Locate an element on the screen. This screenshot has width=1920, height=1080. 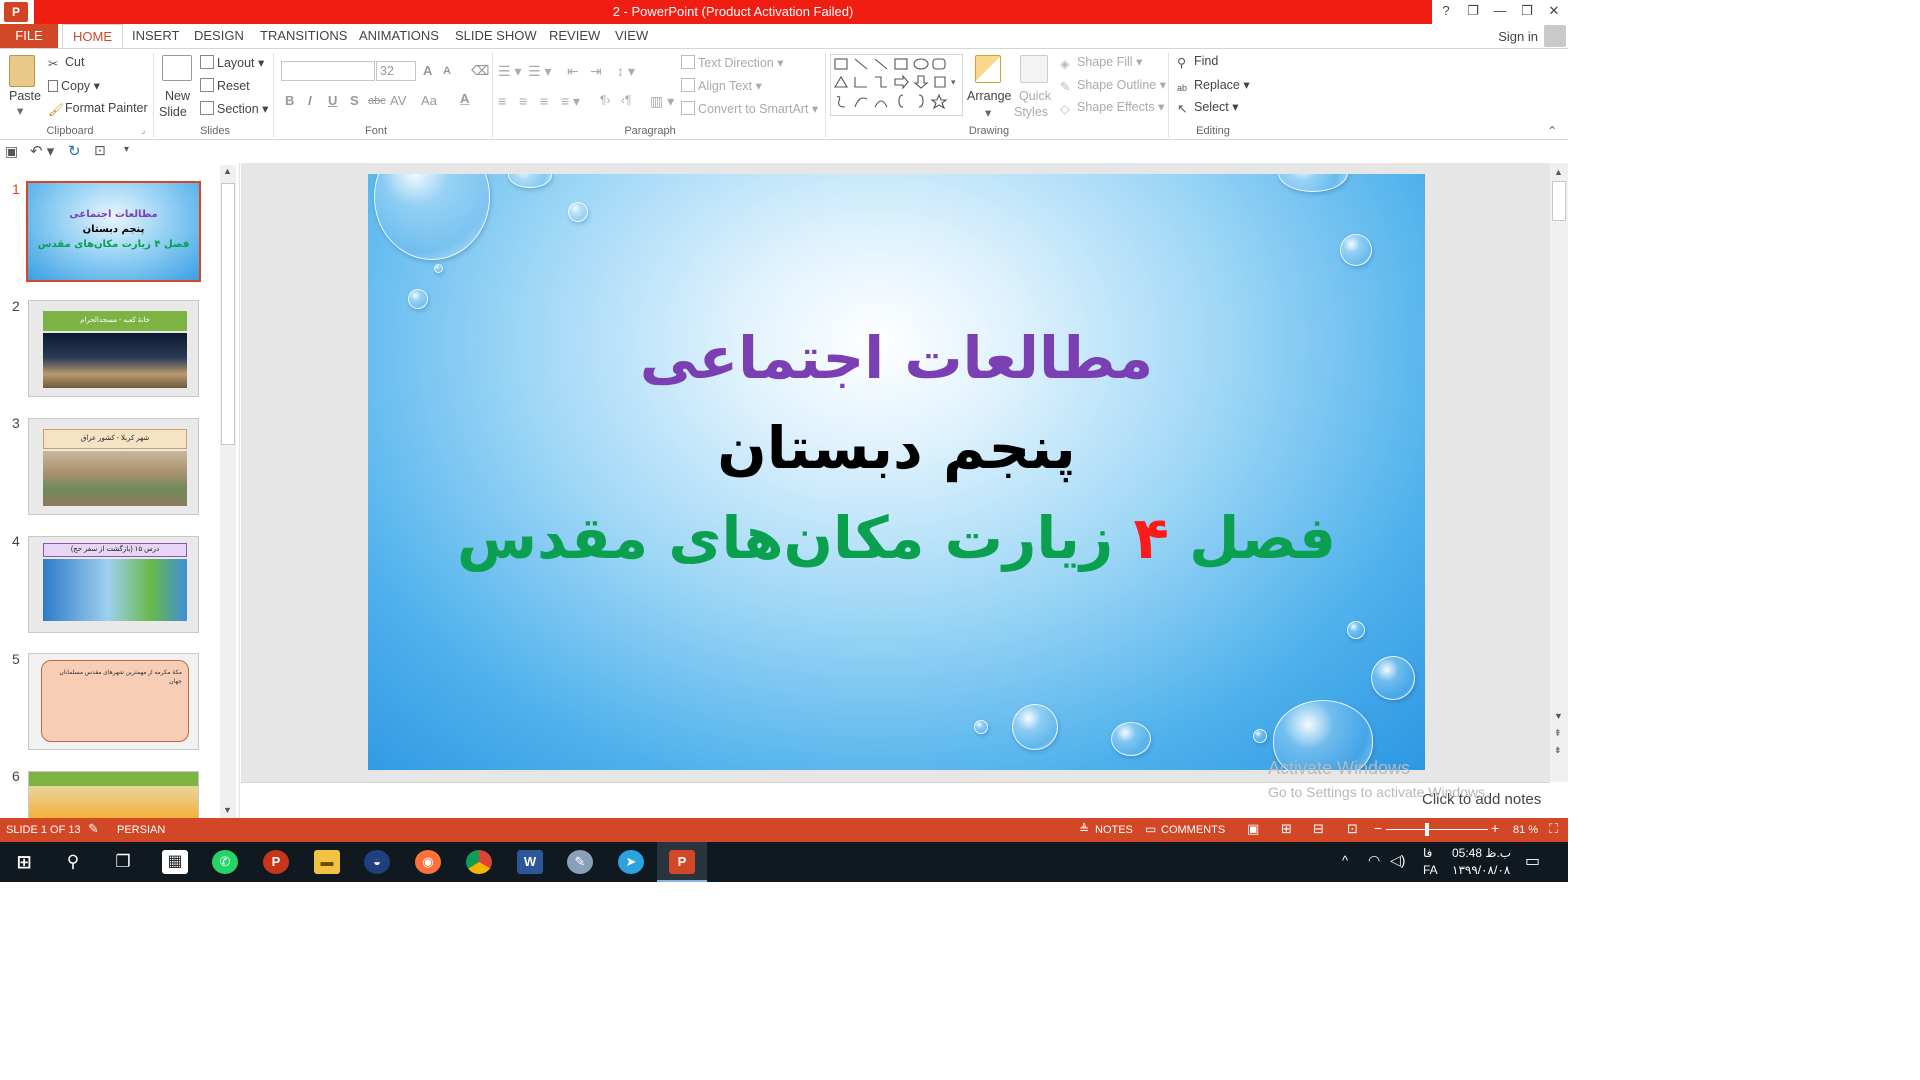
task-view-icon: ❐ is located at coordinates (123, 862).